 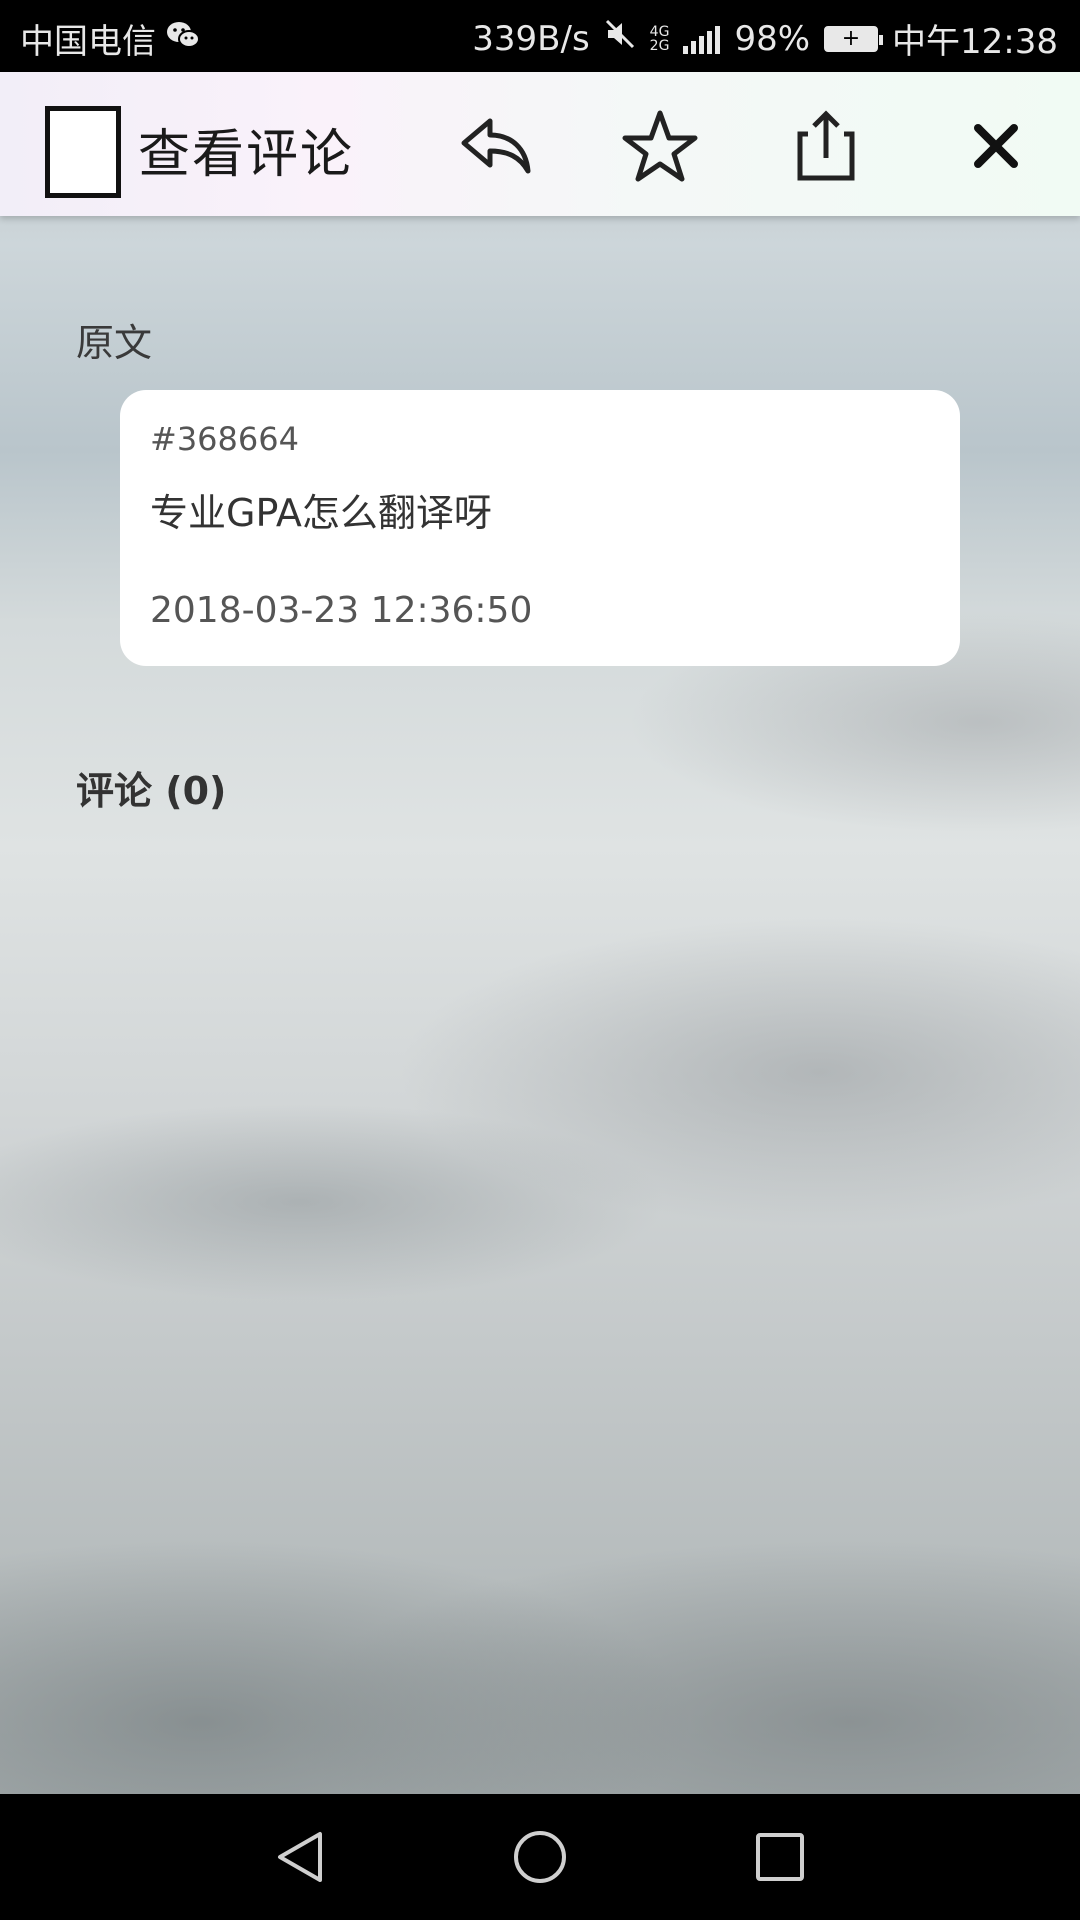 What do you see at coordinates (620, 38) in the screenshot?
I see `mute-icon` at bounding box center [620, 38].